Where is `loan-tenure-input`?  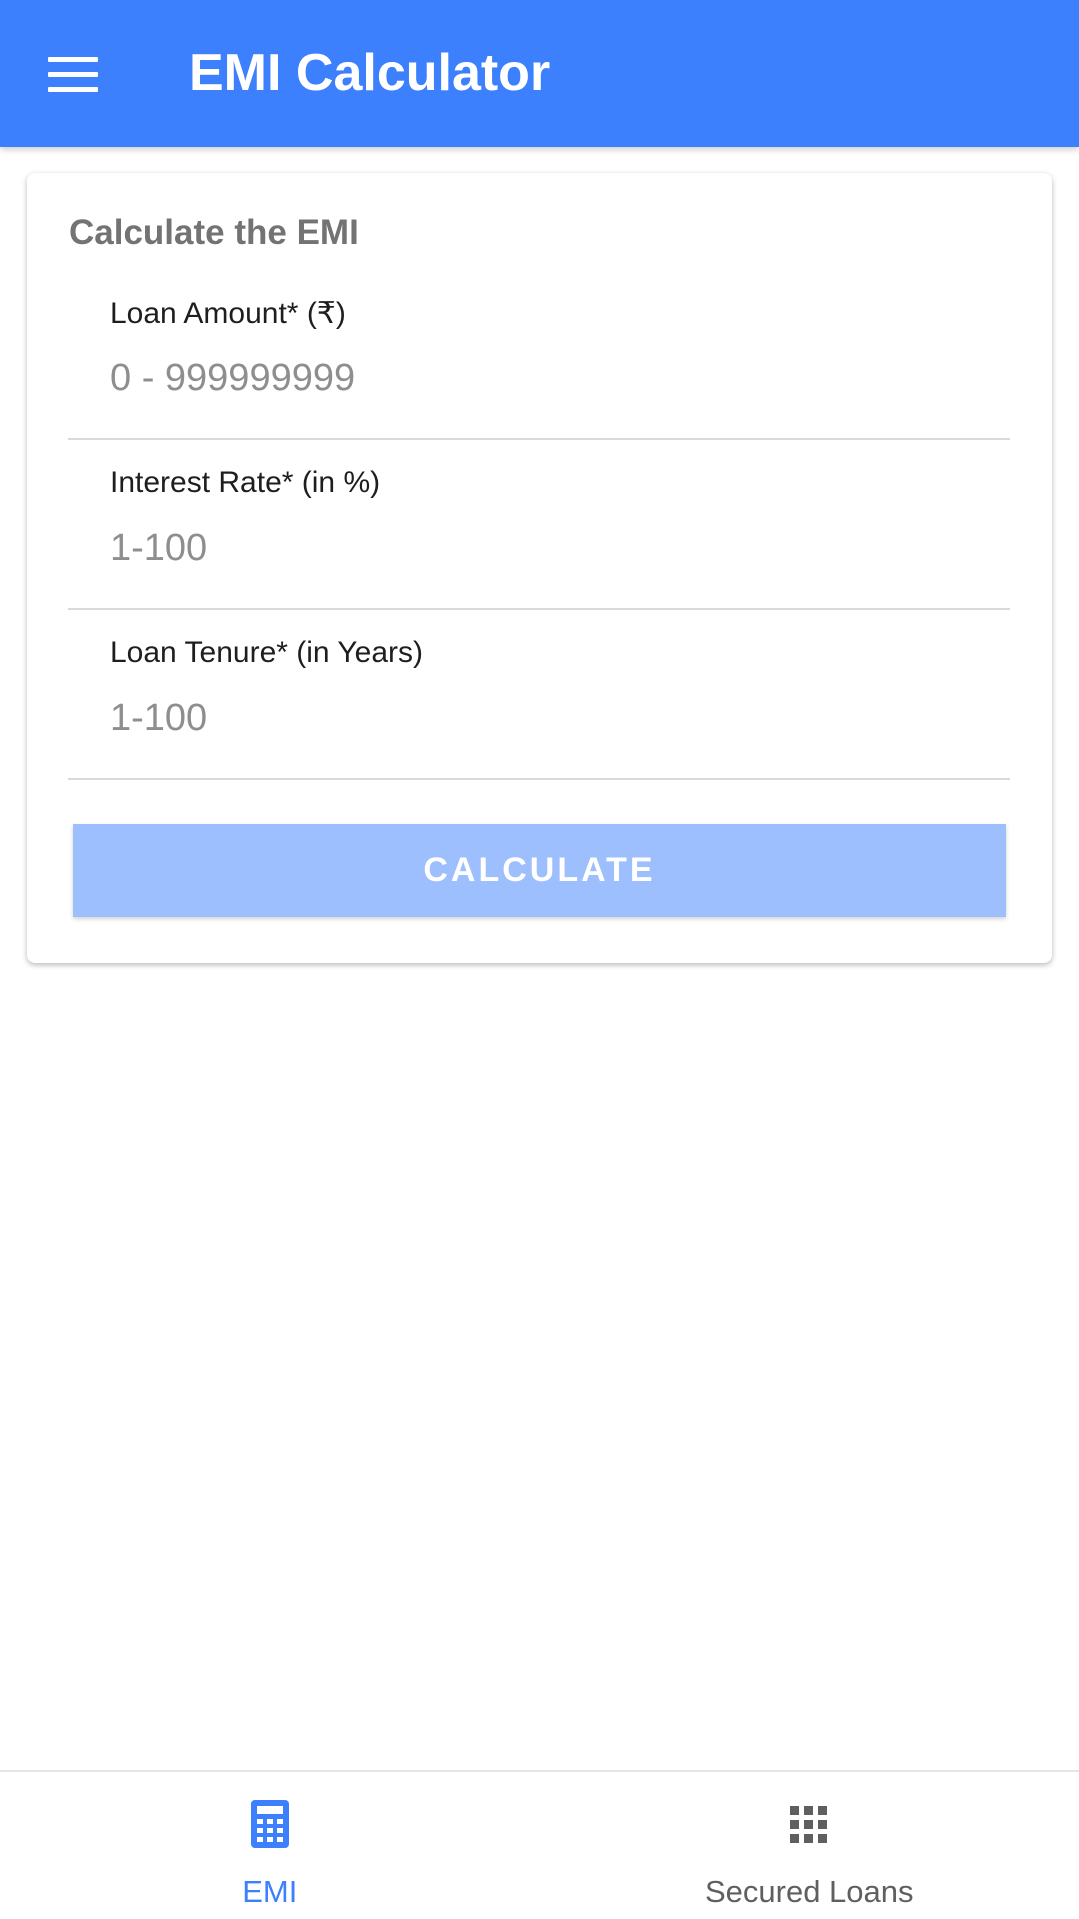 loan-tenure-input is located at coordinates (540, 718).